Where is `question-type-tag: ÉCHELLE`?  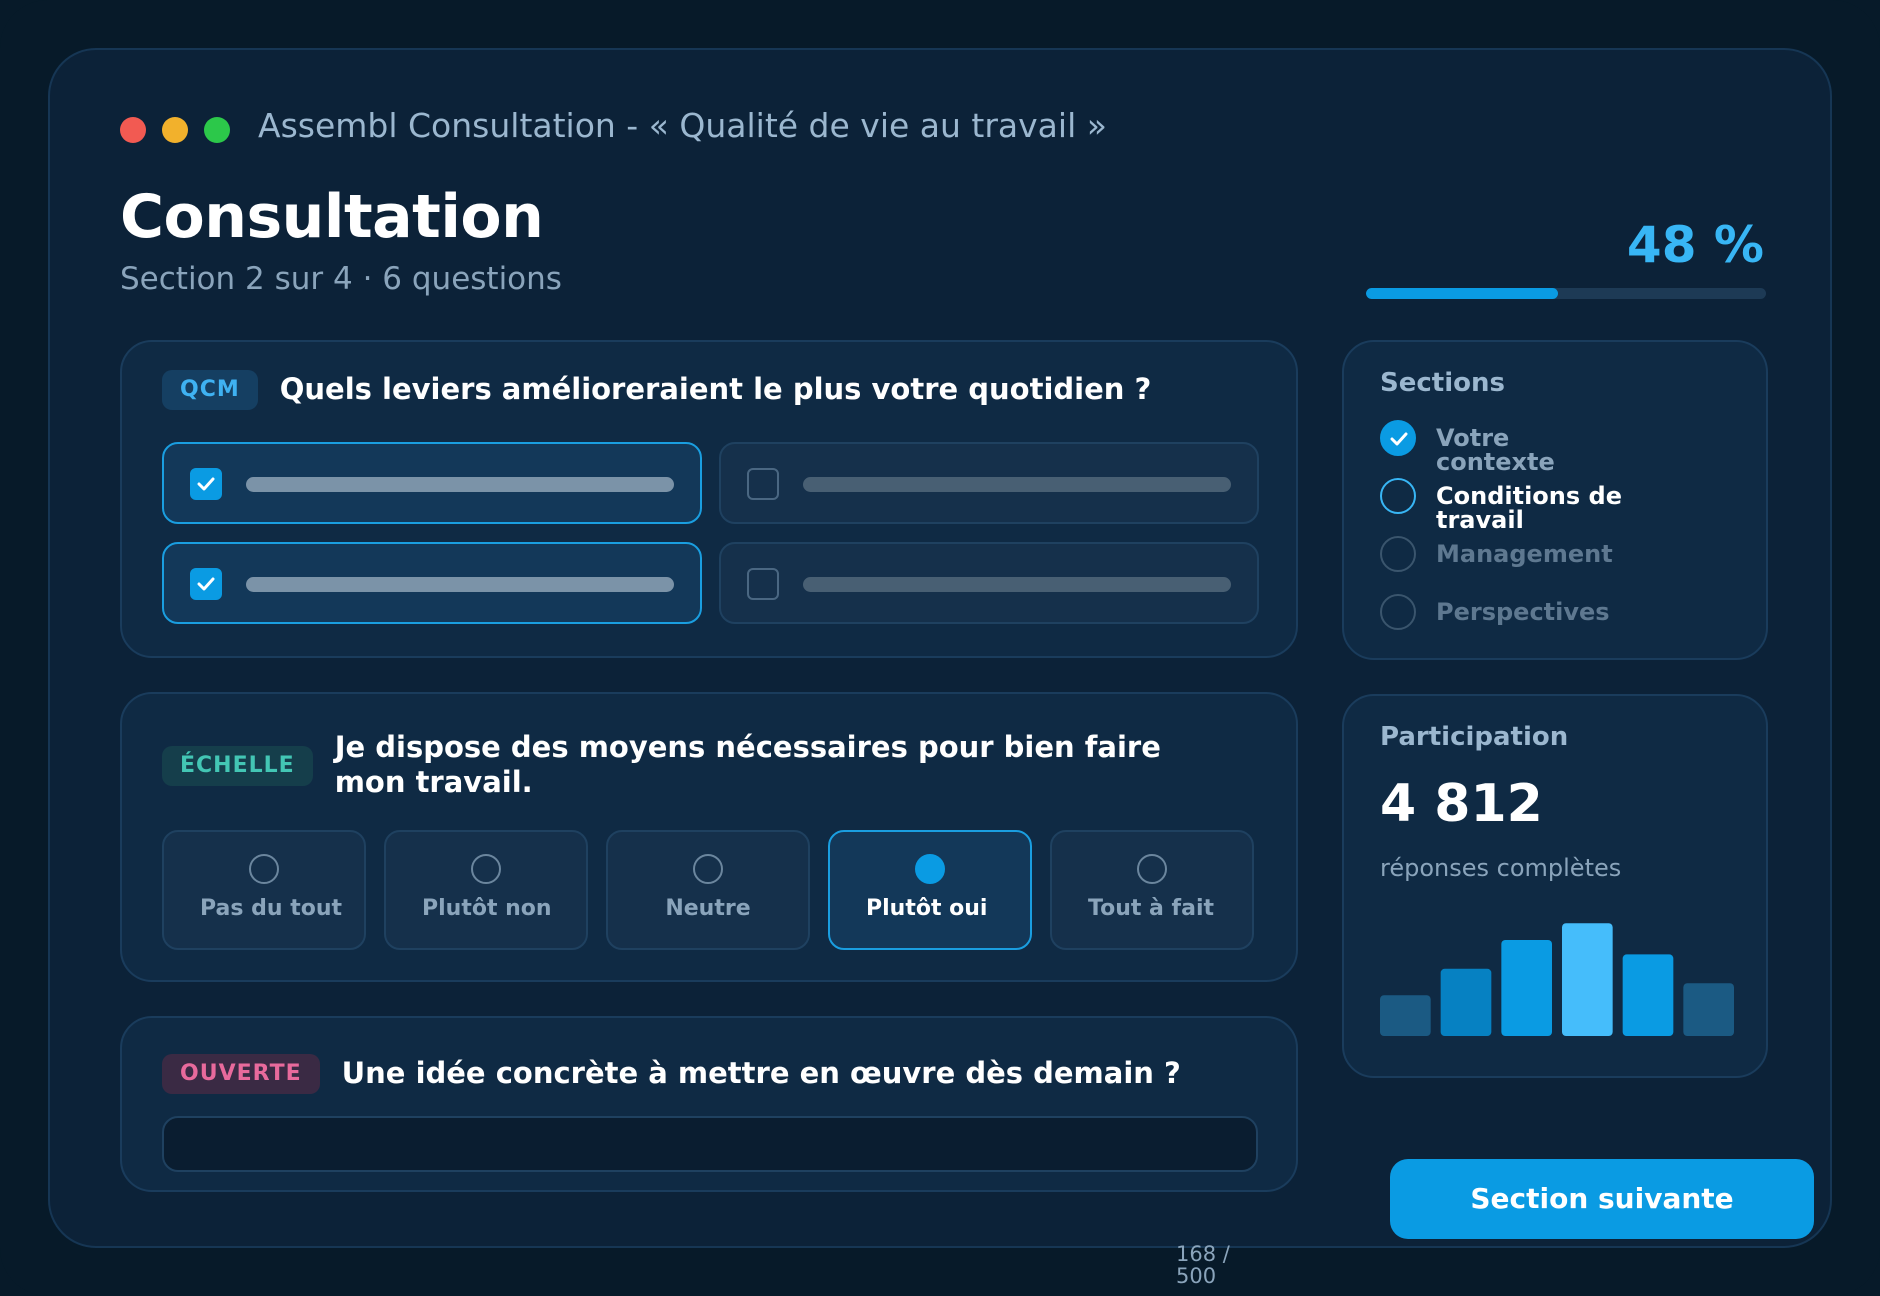 question-type-tag: ÉCHELLE is located at coordinates (237, 766).